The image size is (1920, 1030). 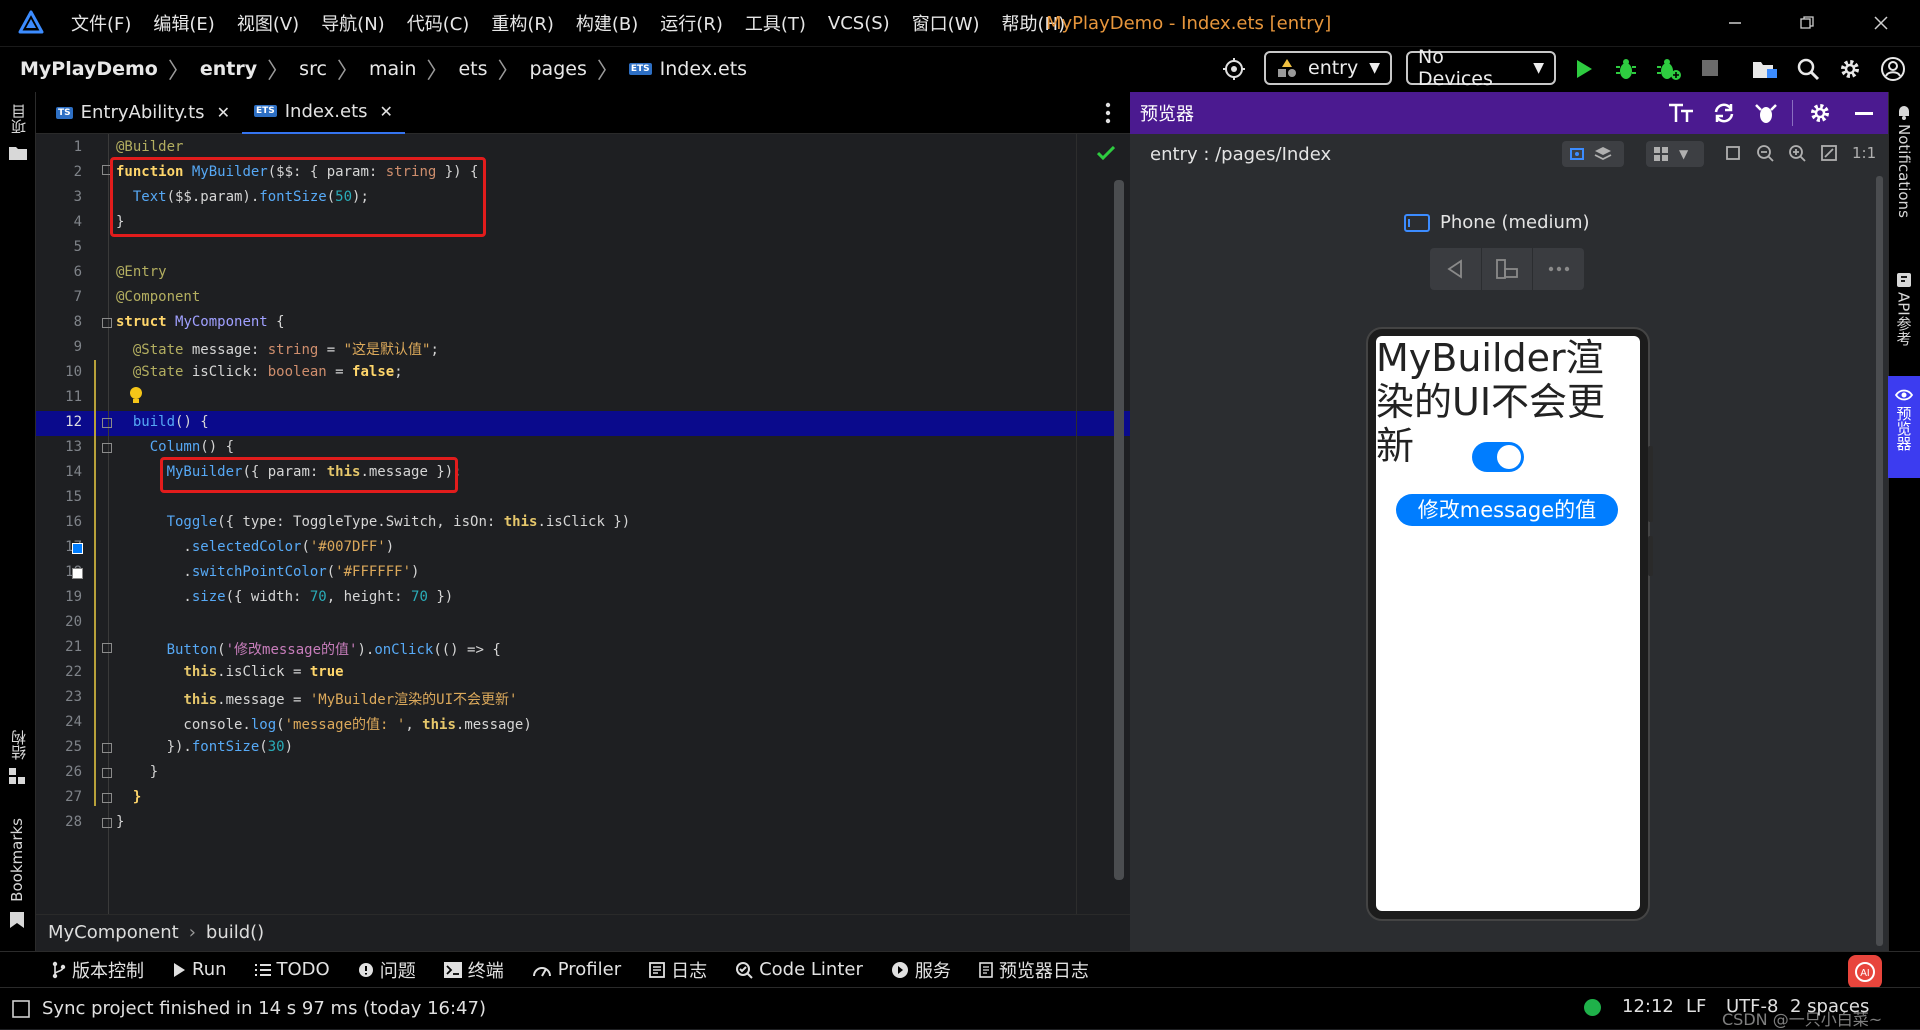 I want to click on search-button, so click(x=1808, y=69).